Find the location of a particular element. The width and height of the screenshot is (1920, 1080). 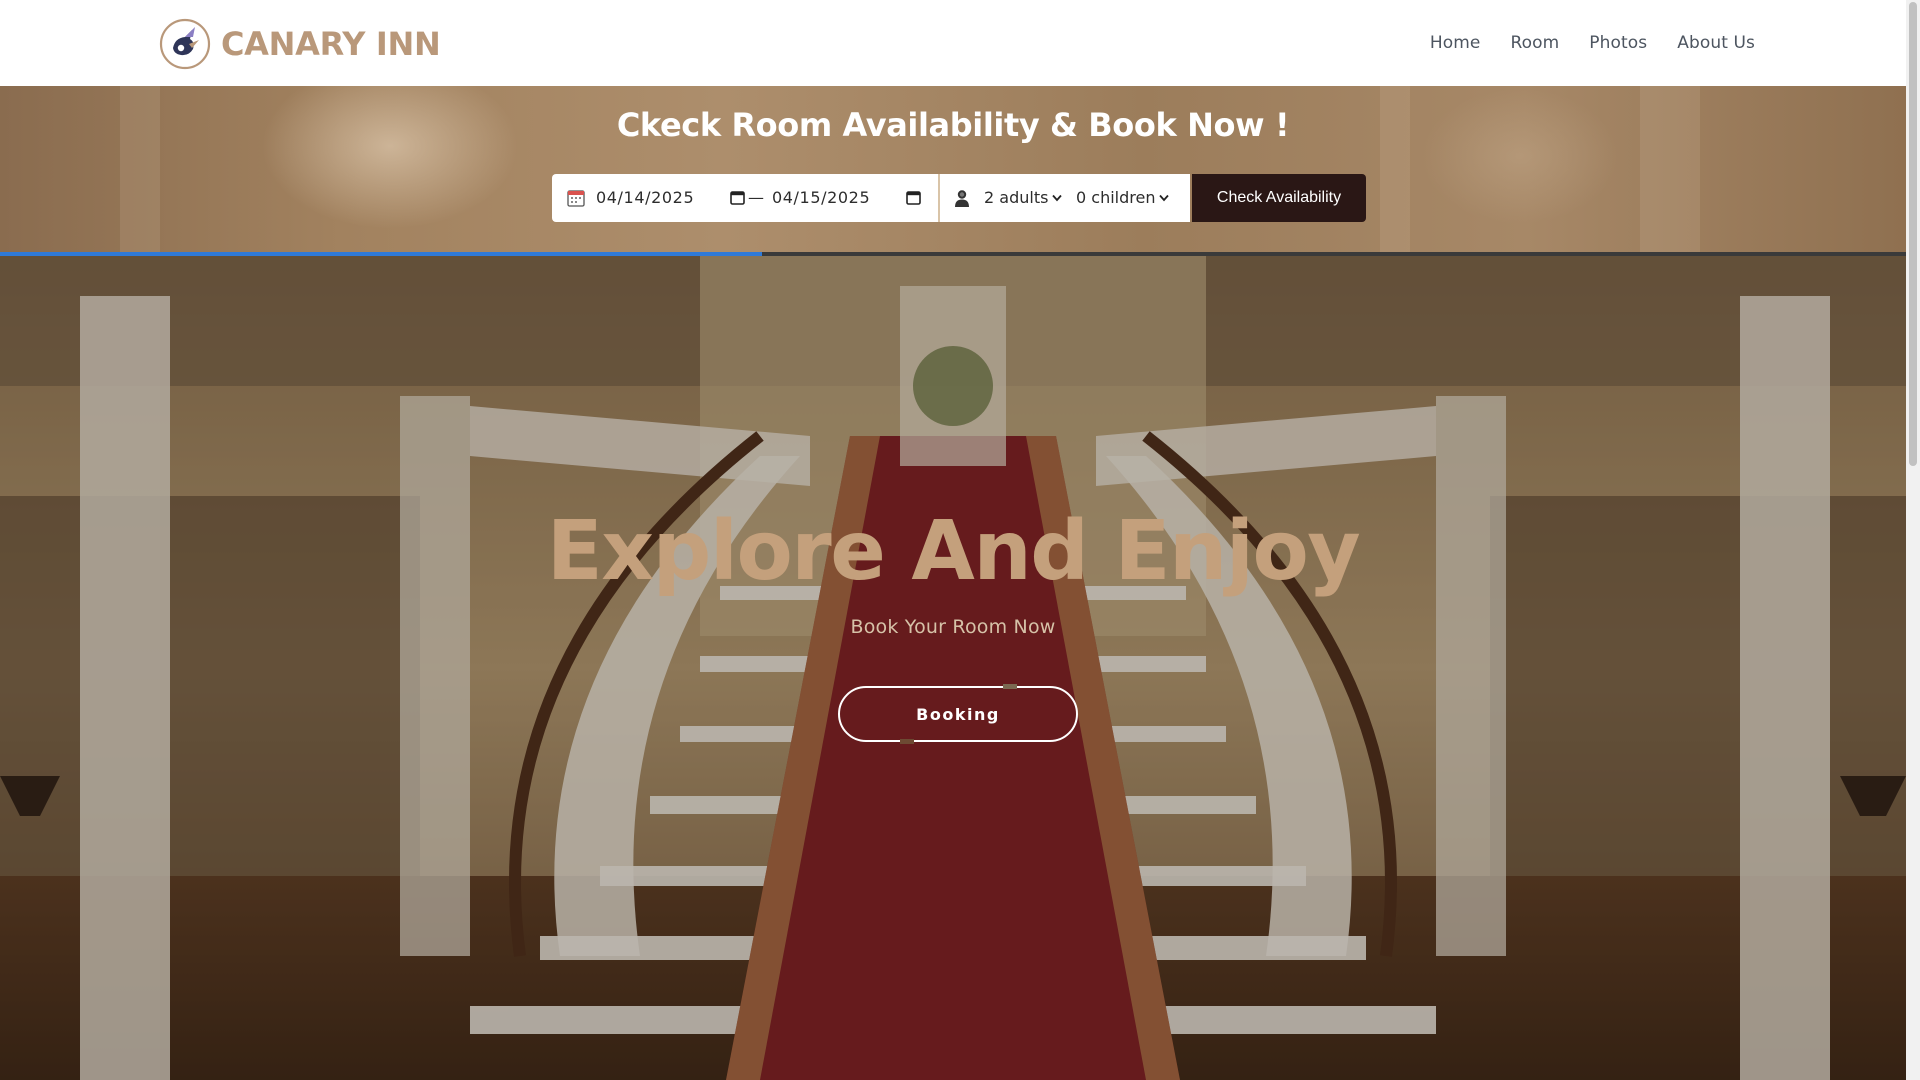

page-progress-bar is located at coordinates (953, 254).